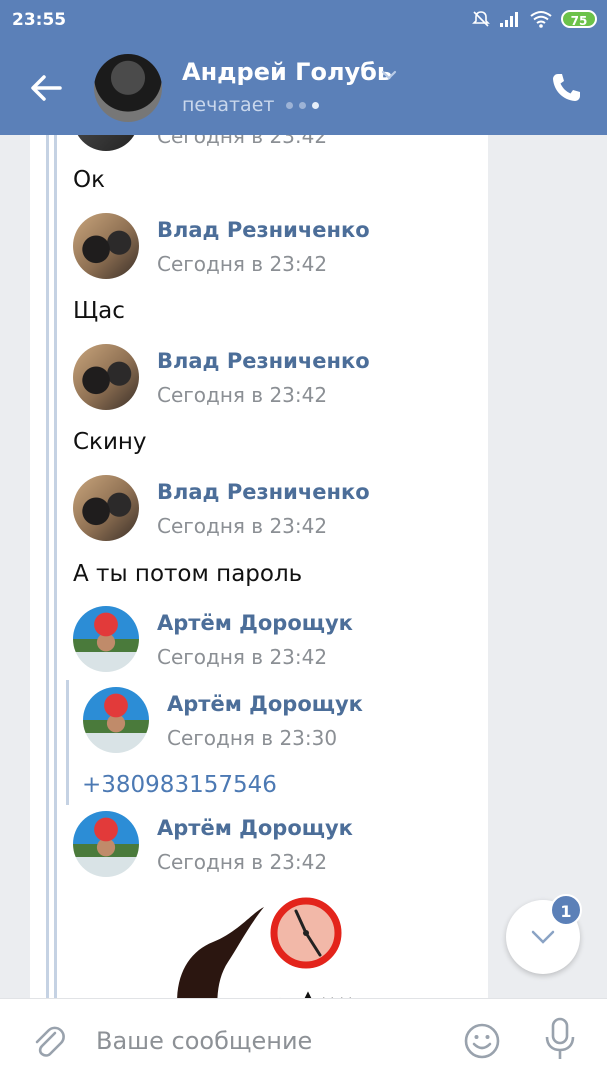 The width and height of the screenshot is (607, 1080). I want to click on wifi-icon, so click(541, 19).